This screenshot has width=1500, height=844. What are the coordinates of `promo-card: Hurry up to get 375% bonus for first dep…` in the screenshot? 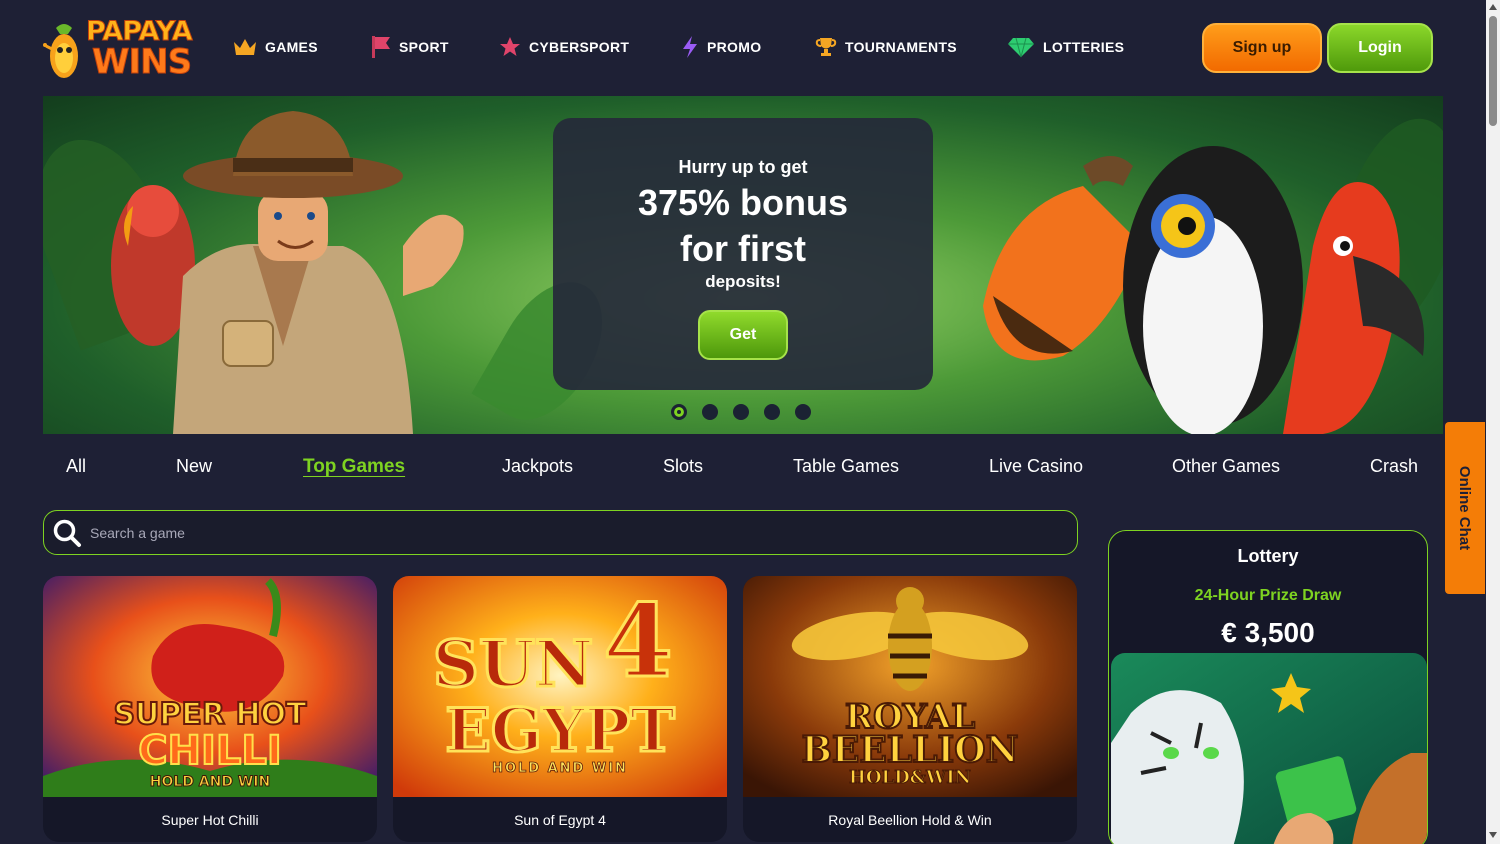 It's located at (743, 254).